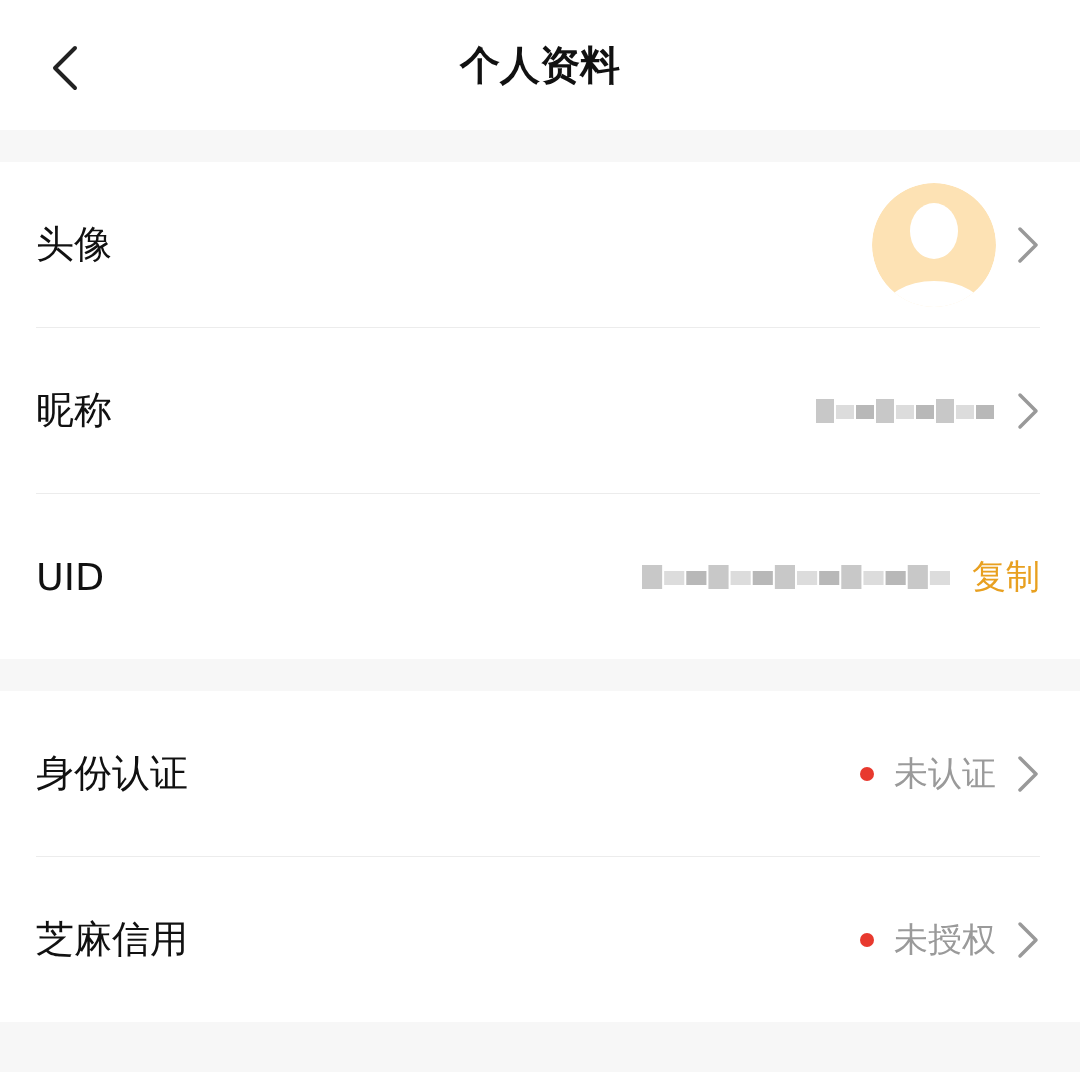 The image size is (1080, 1072). Describe the element at coordinates (1006, 576) in the screenshot. I see `copy-button: 复制` at that location.